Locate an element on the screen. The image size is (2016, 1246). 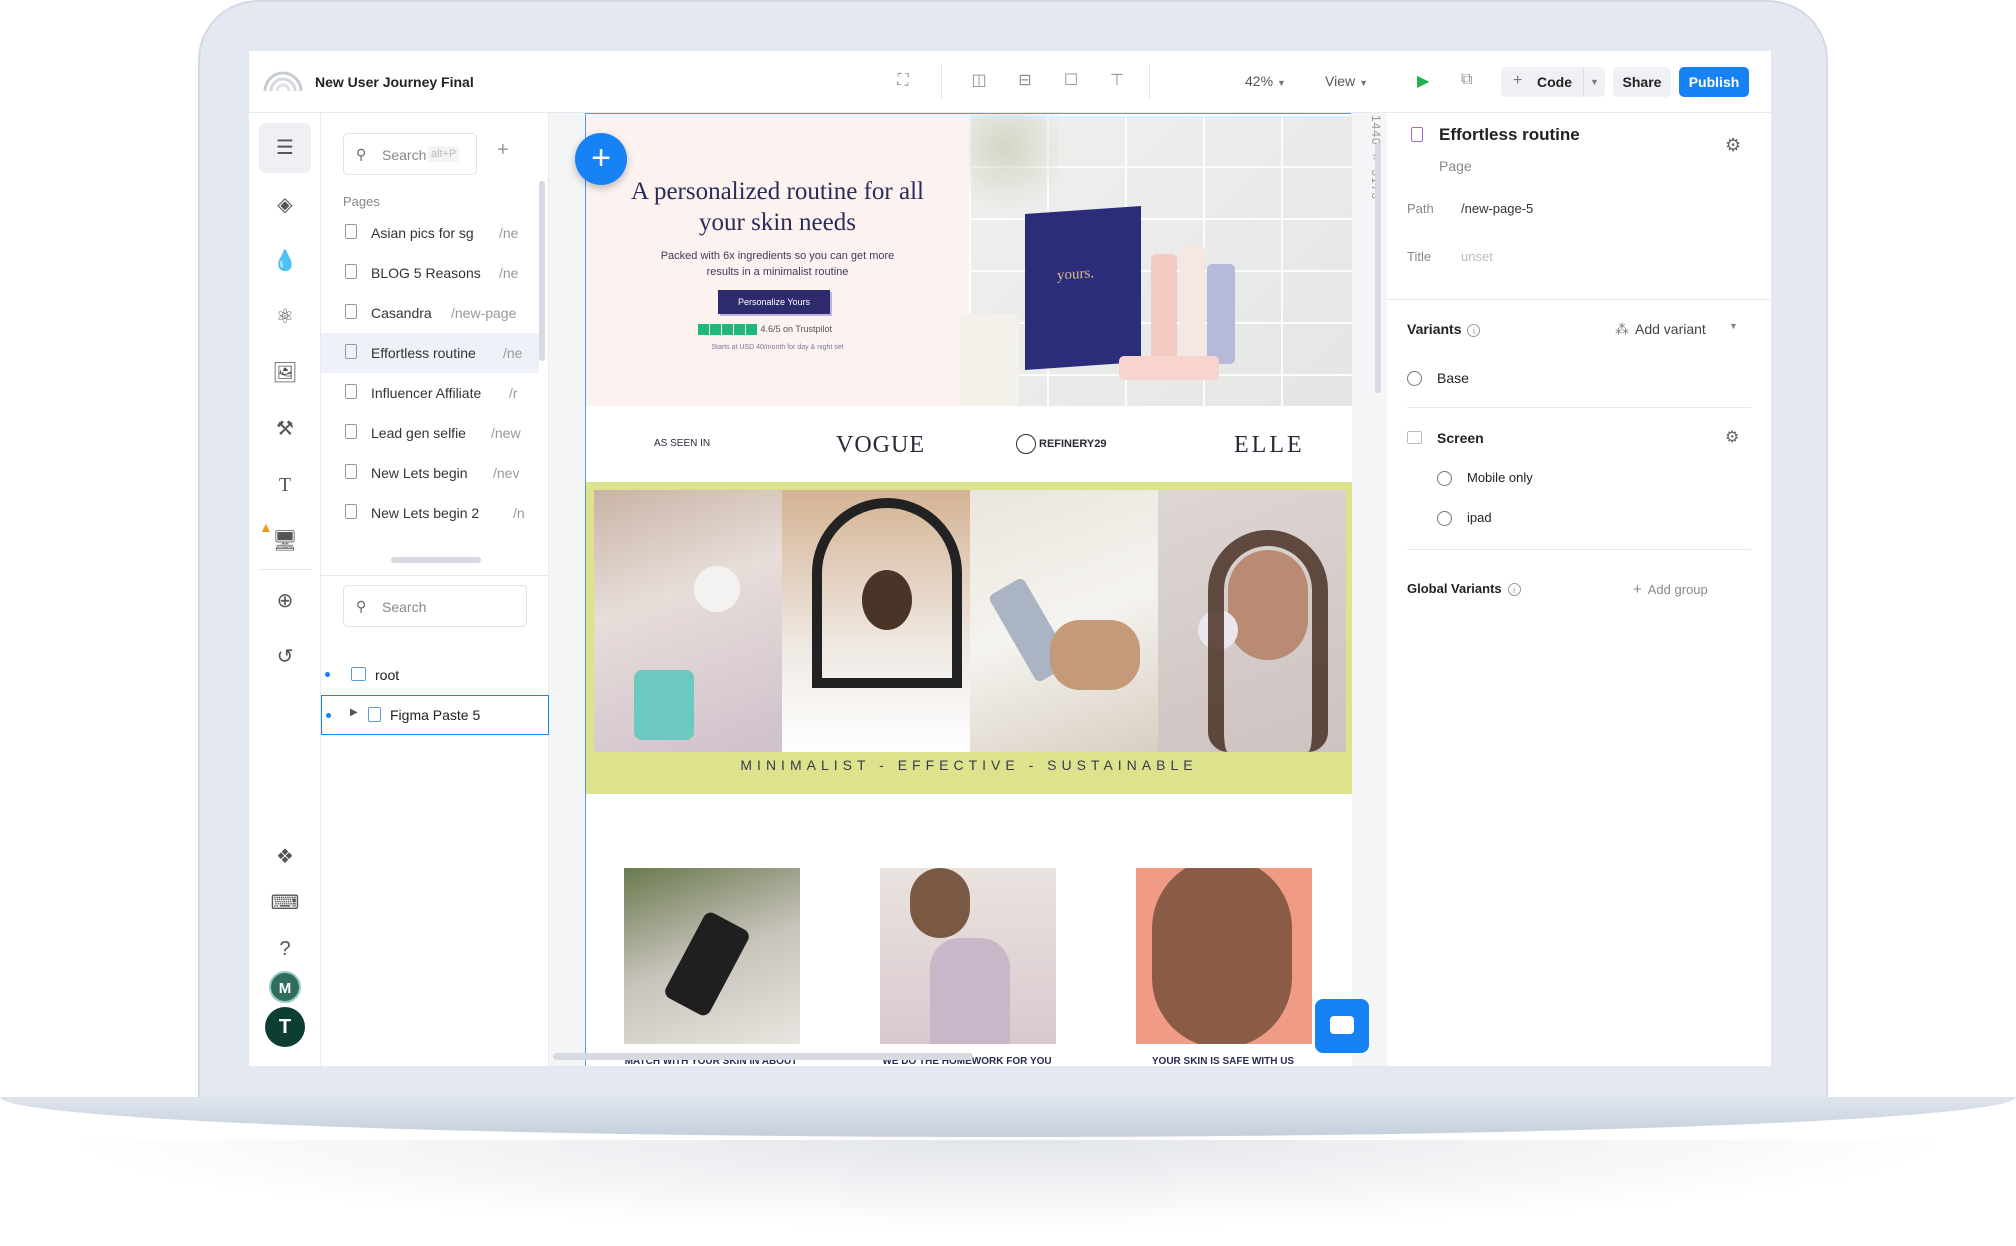
zoom-dropdown: 42% ▼ is located at coordinates (1265, 81).